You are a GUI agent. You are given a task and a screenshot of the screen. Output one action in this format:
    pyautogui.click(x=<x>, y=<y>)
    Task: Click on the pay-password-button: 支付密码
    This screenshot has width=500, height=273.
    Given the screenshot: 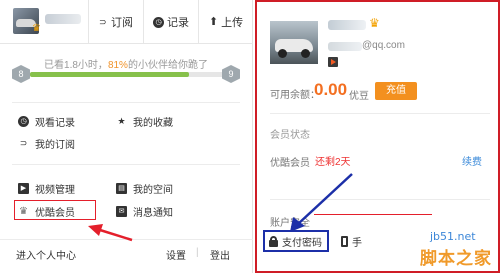 What is the action you would take?
    pyautogui.click(x=296, y=241)
    